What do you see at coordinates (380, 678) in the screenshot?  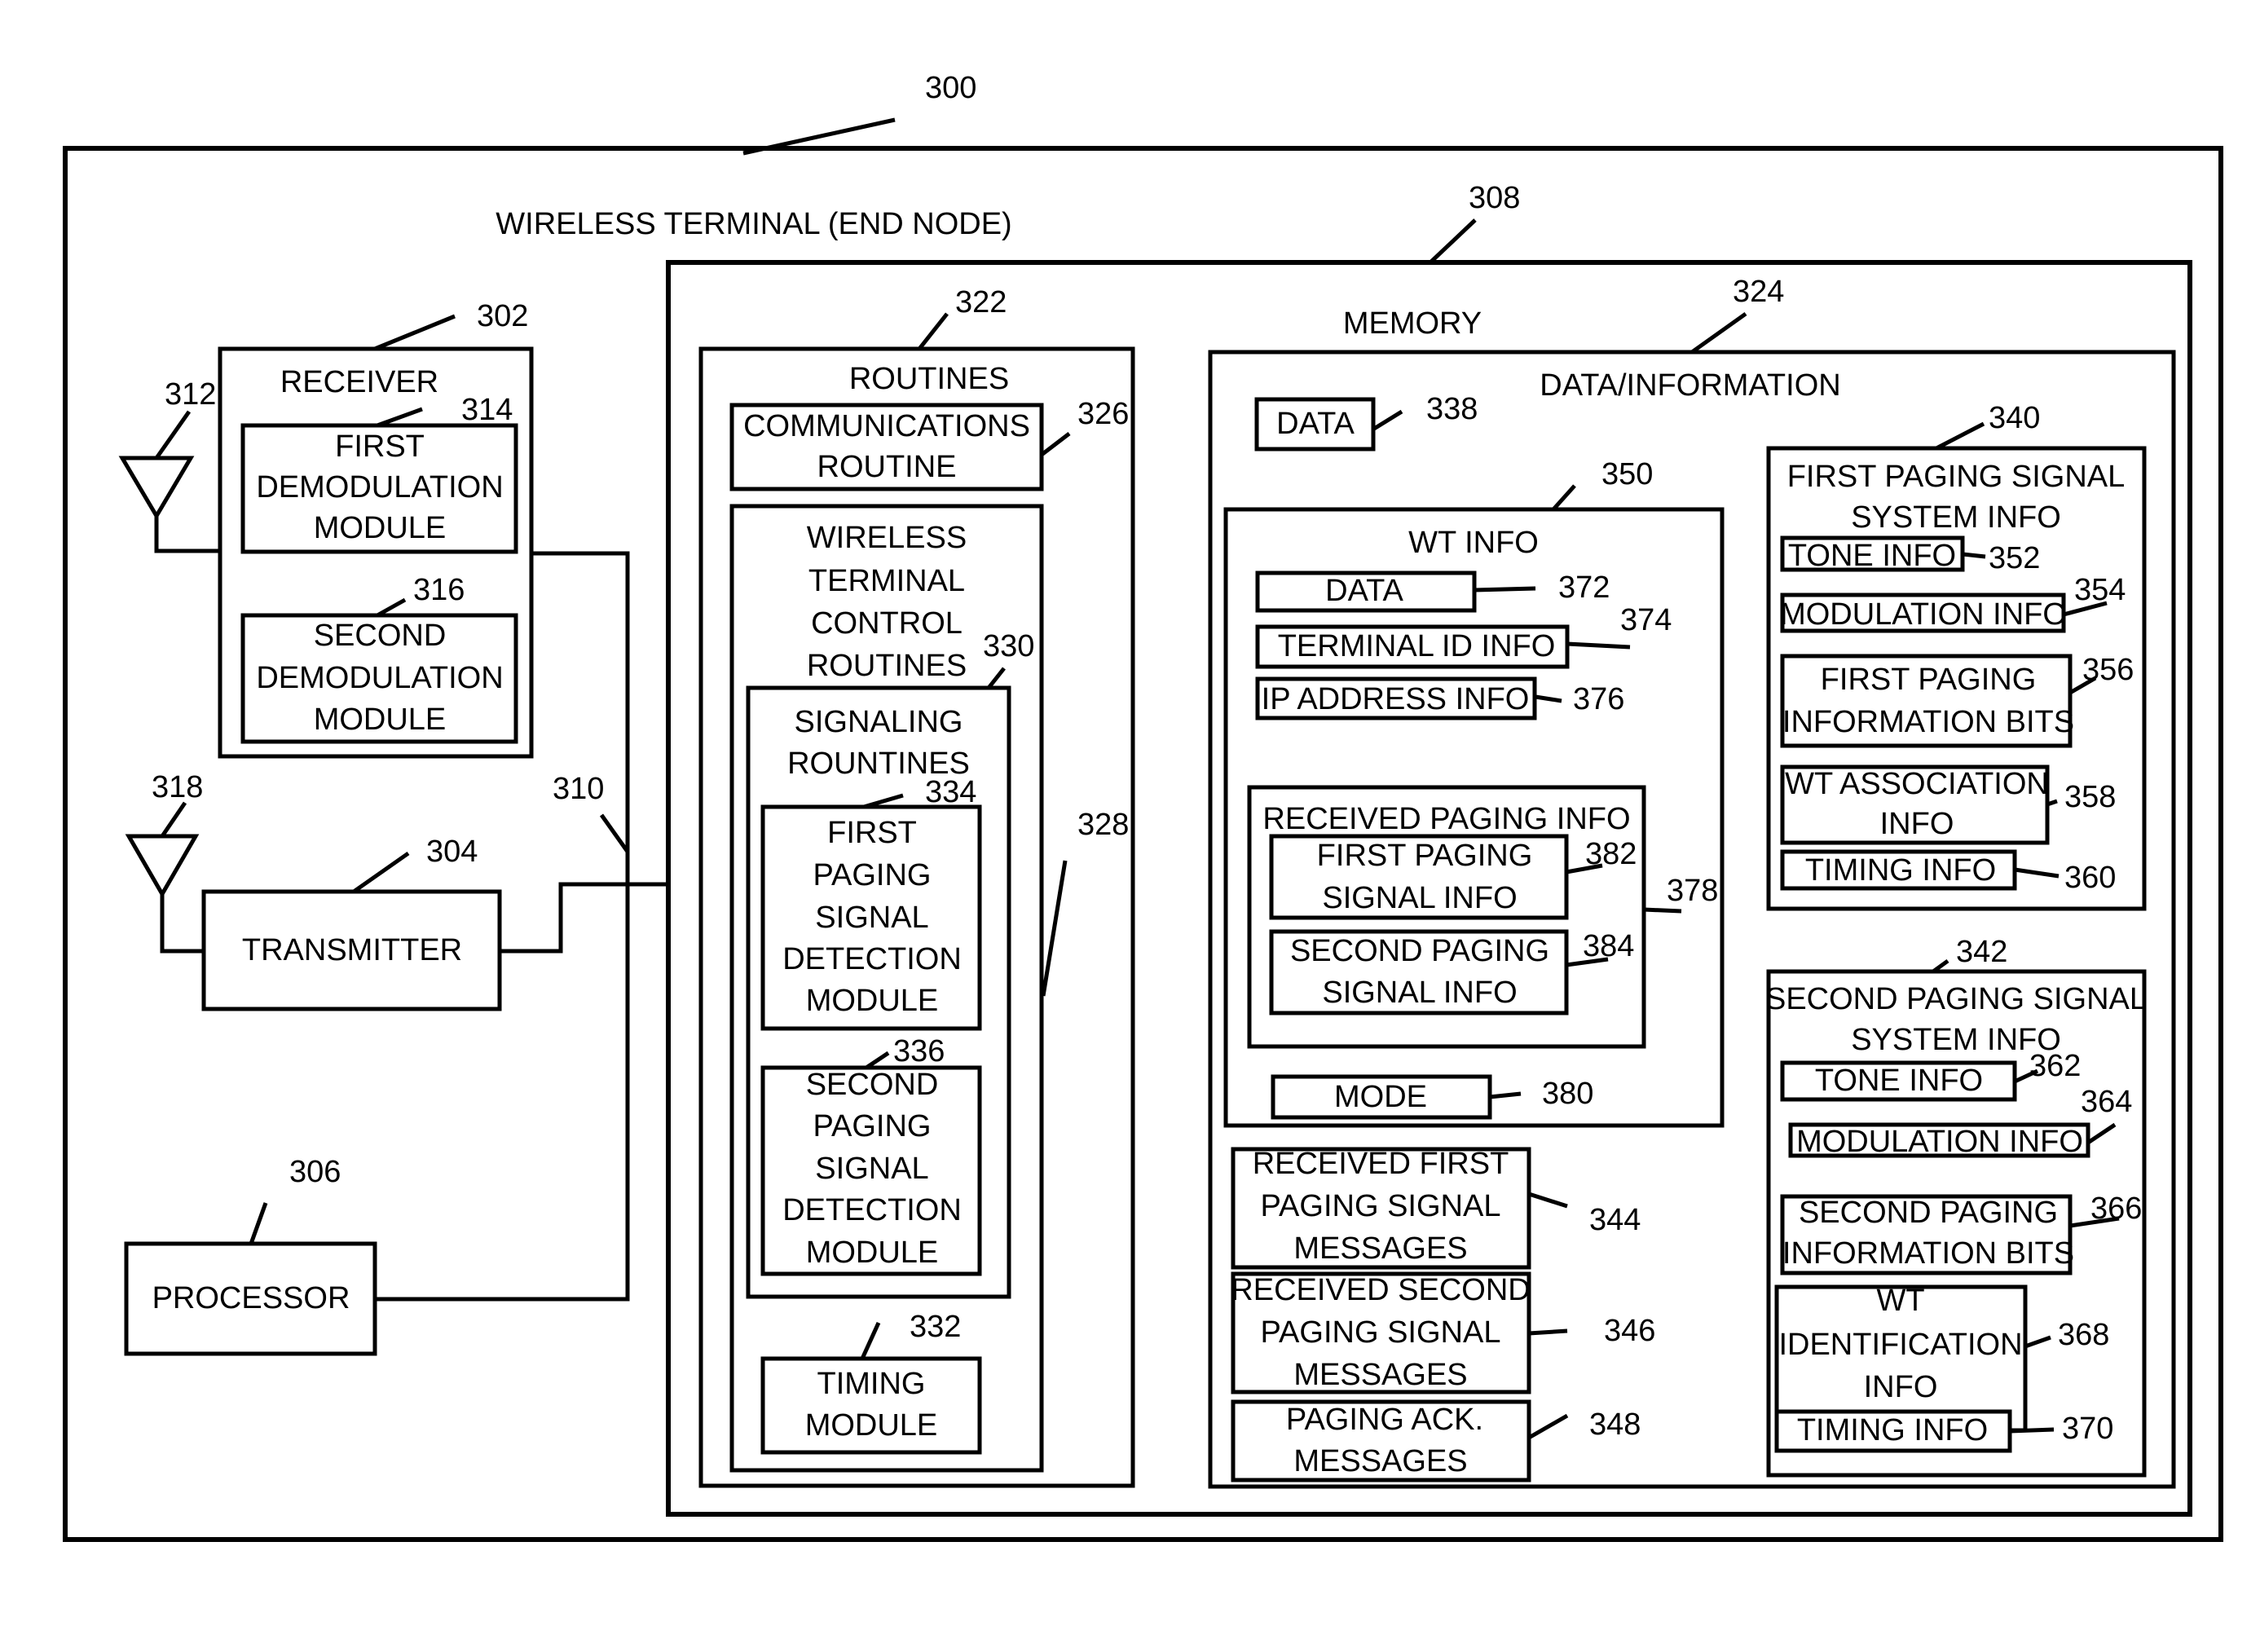 I see `second-demod-line-2: DEMODULATION` at bounding box center [380, 678].